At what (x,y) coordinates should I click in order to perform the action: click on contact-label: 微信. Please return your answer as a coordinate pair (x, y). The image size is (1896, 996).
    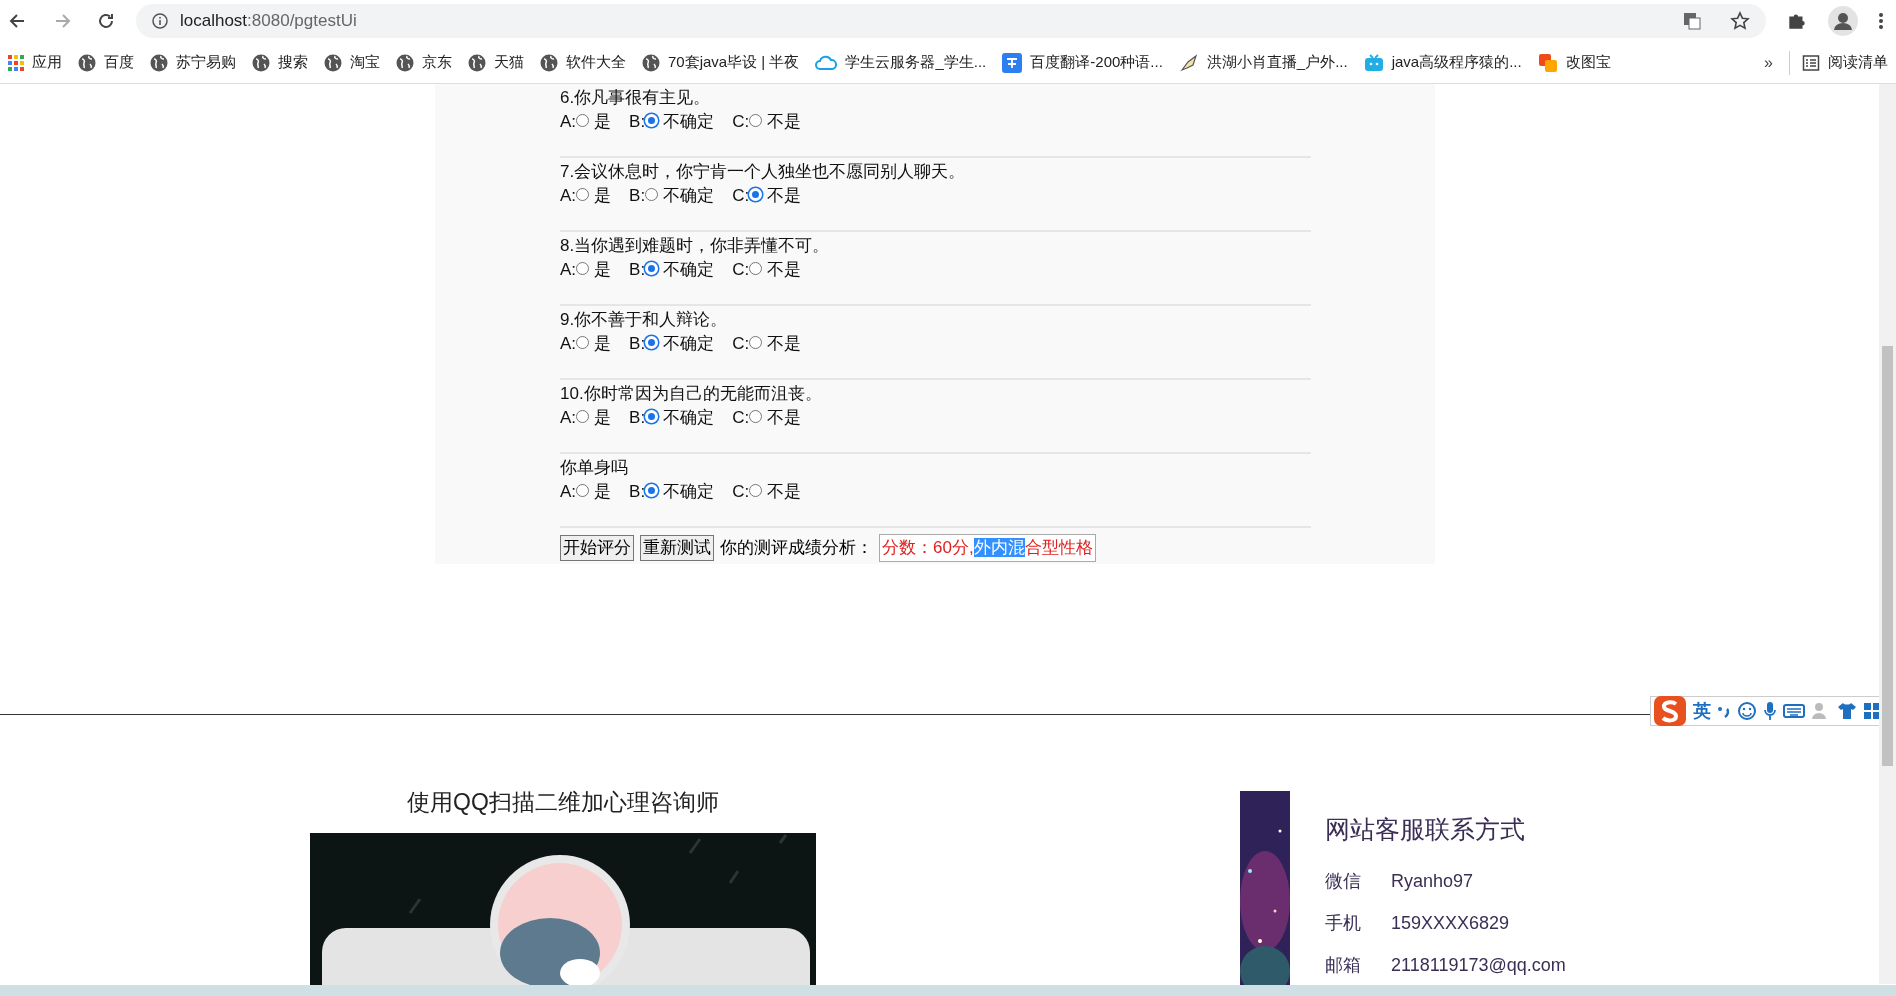
    Looking at the image, I should click on (1343, 881).